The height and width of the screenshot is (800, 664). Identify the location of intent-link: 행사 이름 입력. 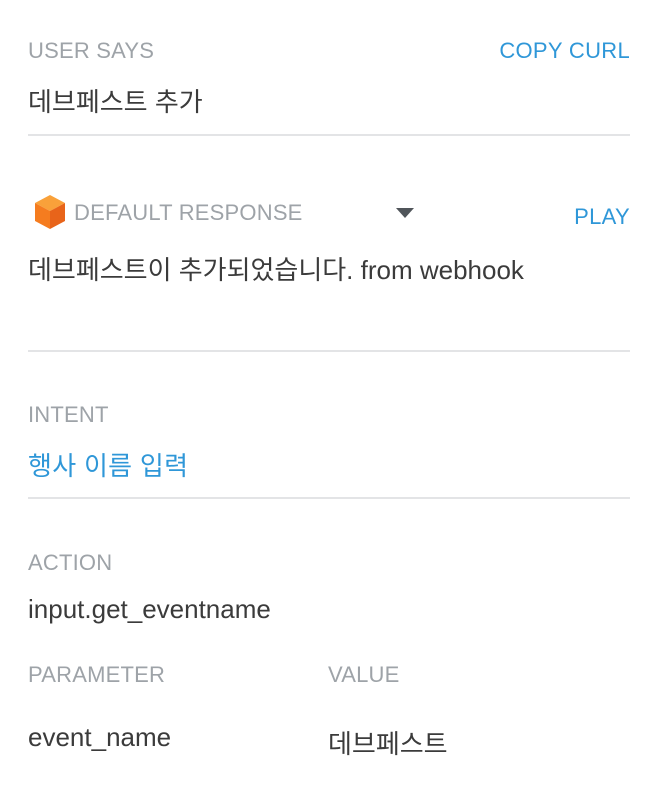
(108, 464).